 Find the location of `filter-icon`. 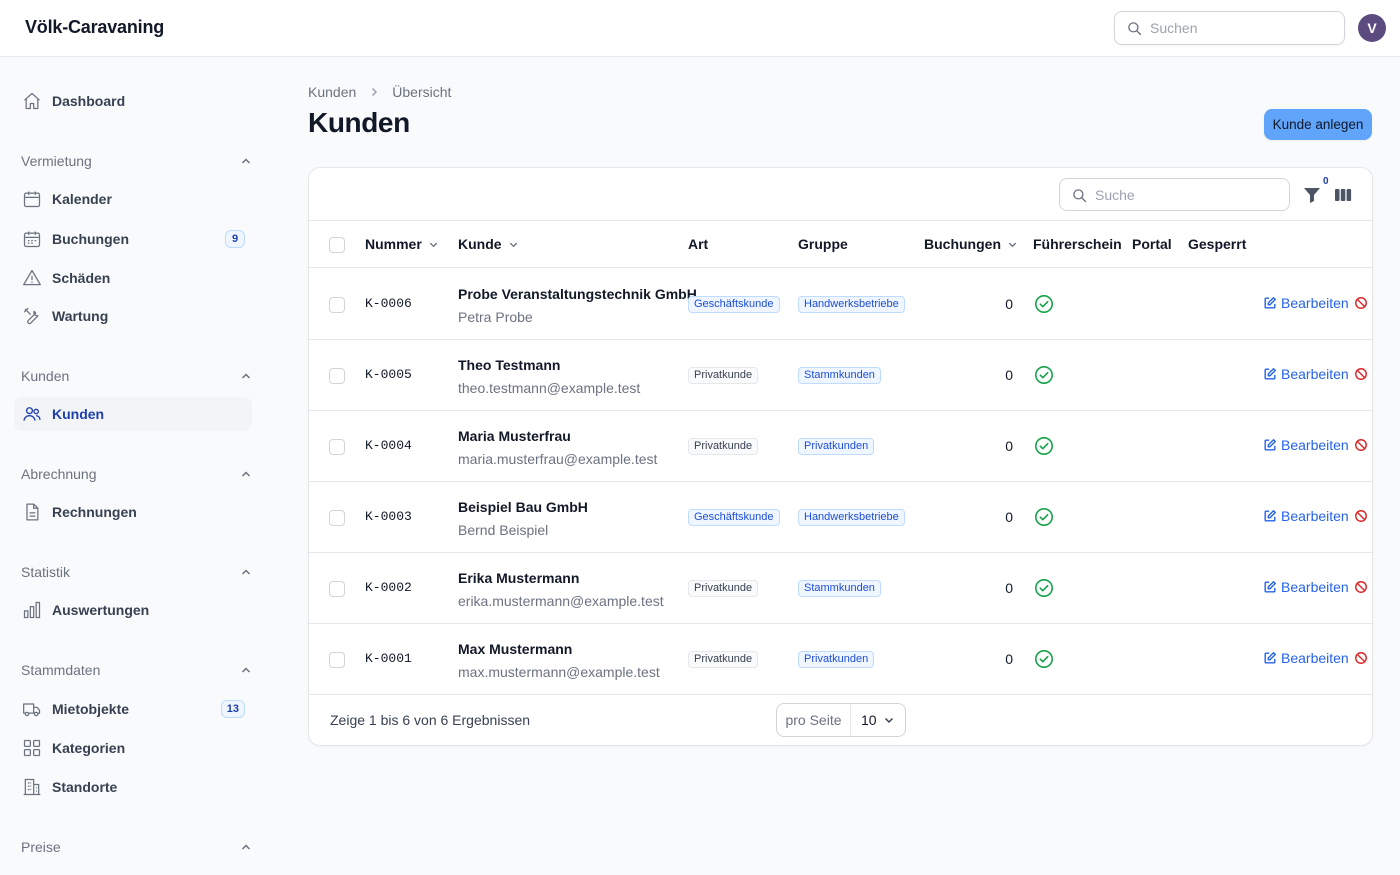

filter-icon is located at coordinates (1312, 195).